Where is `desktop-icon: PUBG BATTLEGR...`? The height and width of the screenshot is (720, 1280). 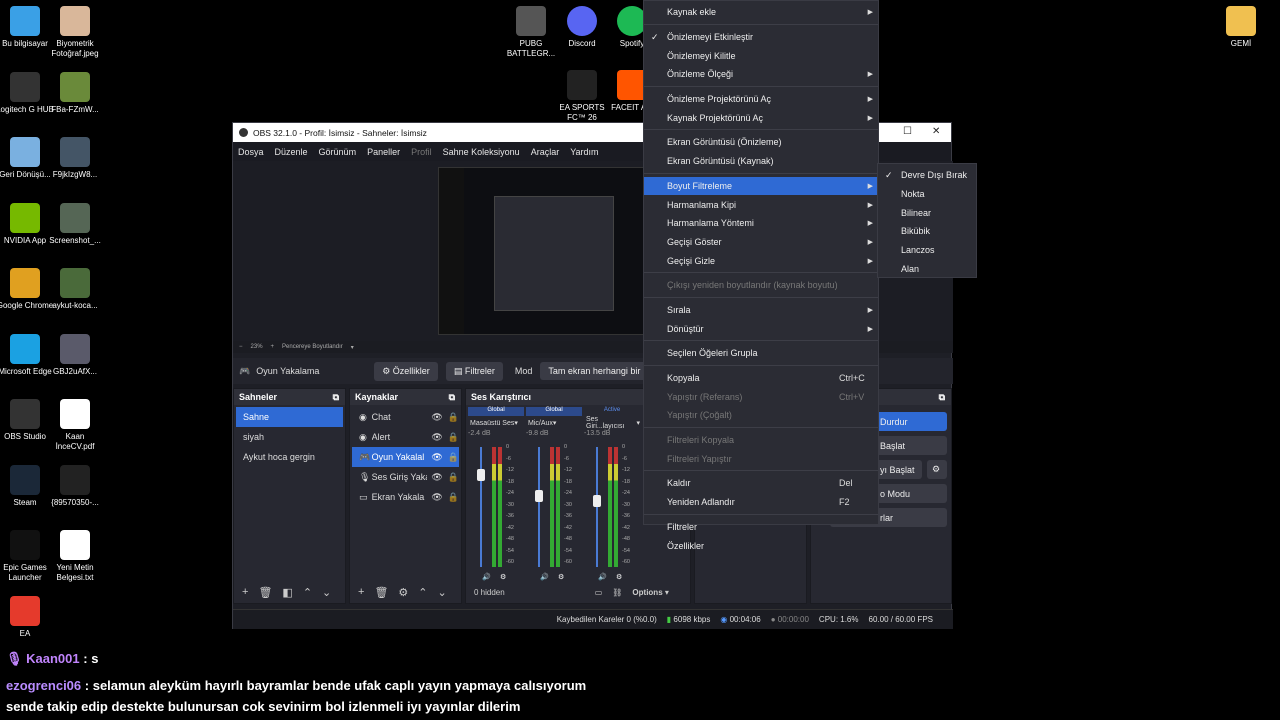 desktop-icon: PUBG BATTLEGR... is located at coordinates (531, 32).